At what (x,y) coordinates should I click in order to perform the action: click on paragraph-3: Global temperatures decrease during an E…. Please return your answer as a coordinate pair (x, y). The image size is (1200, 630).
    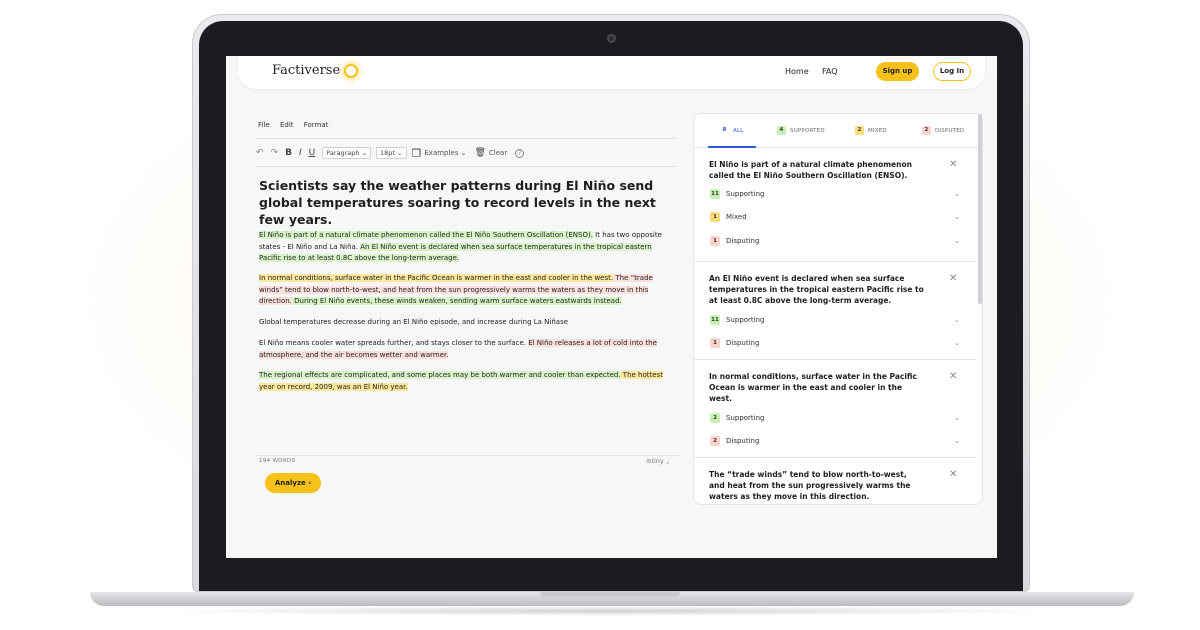
    Looking at the image, I should click on (464, 323).